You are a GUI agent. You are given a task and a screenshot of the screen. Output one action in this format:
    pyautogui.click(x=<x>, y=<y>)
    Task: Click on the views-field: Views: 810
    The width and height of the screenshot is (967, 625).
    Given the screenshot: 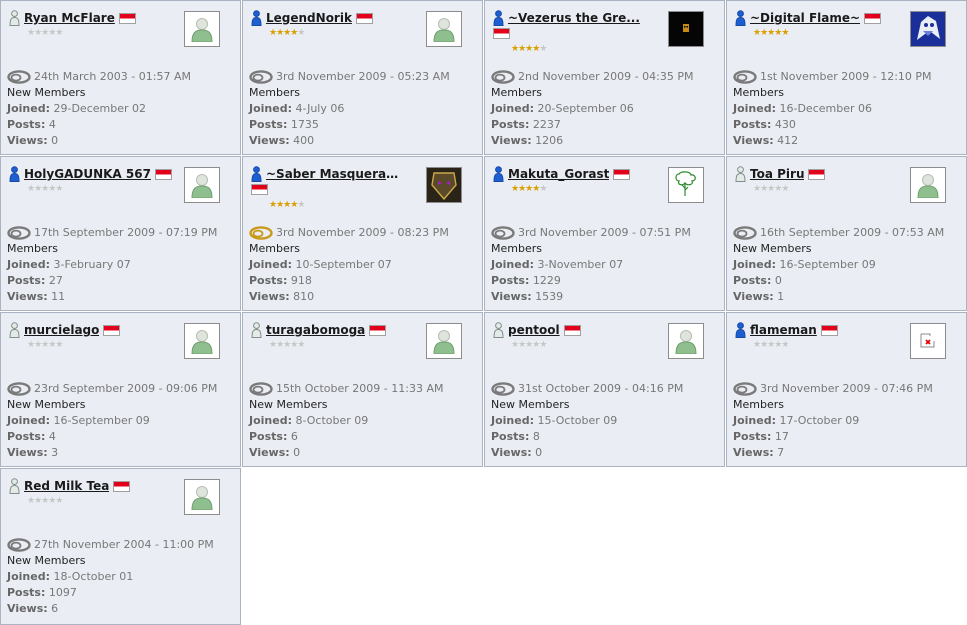 What is the action you would take?
    pyautogui.click(x=363, y=297)
    